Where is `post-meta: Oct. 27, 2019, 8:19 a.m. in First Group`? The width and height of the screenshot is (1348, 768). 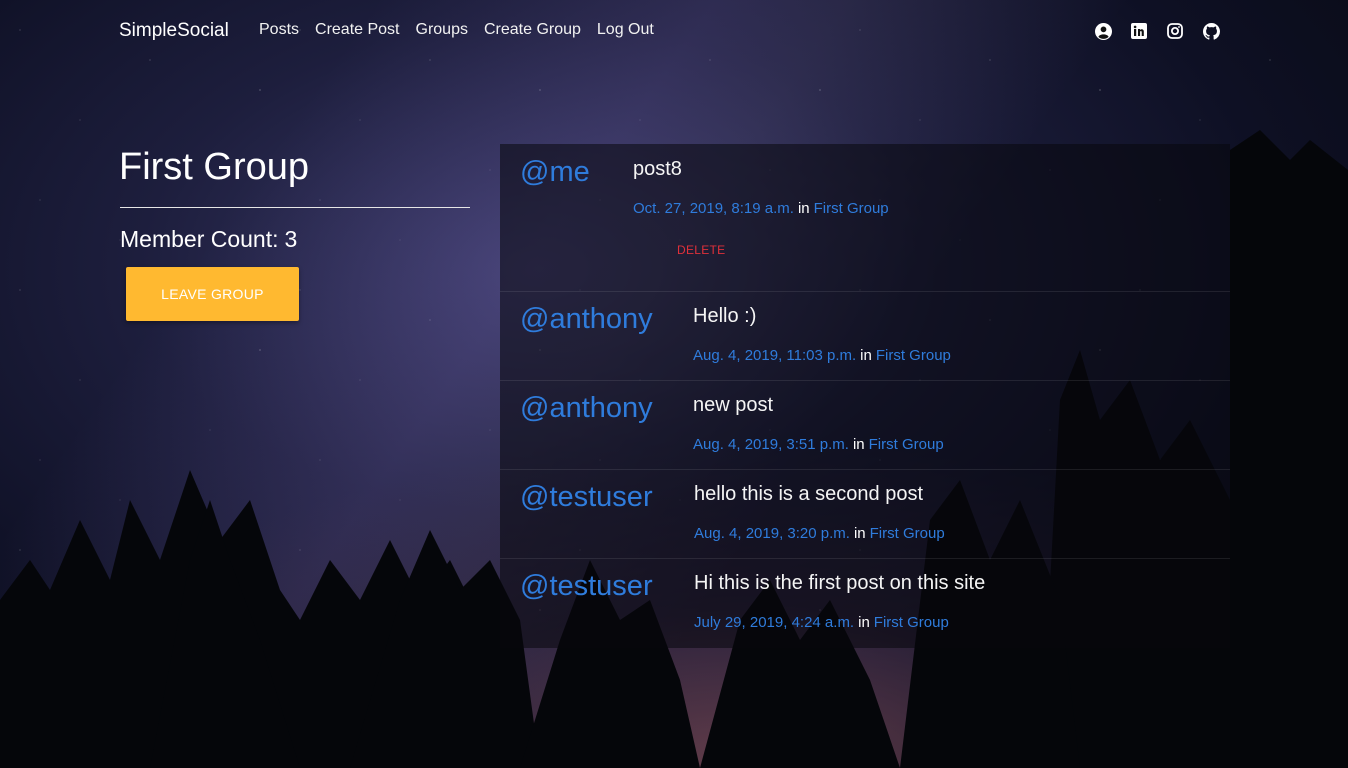 post-meta: Oct. 27, 2019, 8:19 a.m. in First Group is located at coordinates (761, 208).